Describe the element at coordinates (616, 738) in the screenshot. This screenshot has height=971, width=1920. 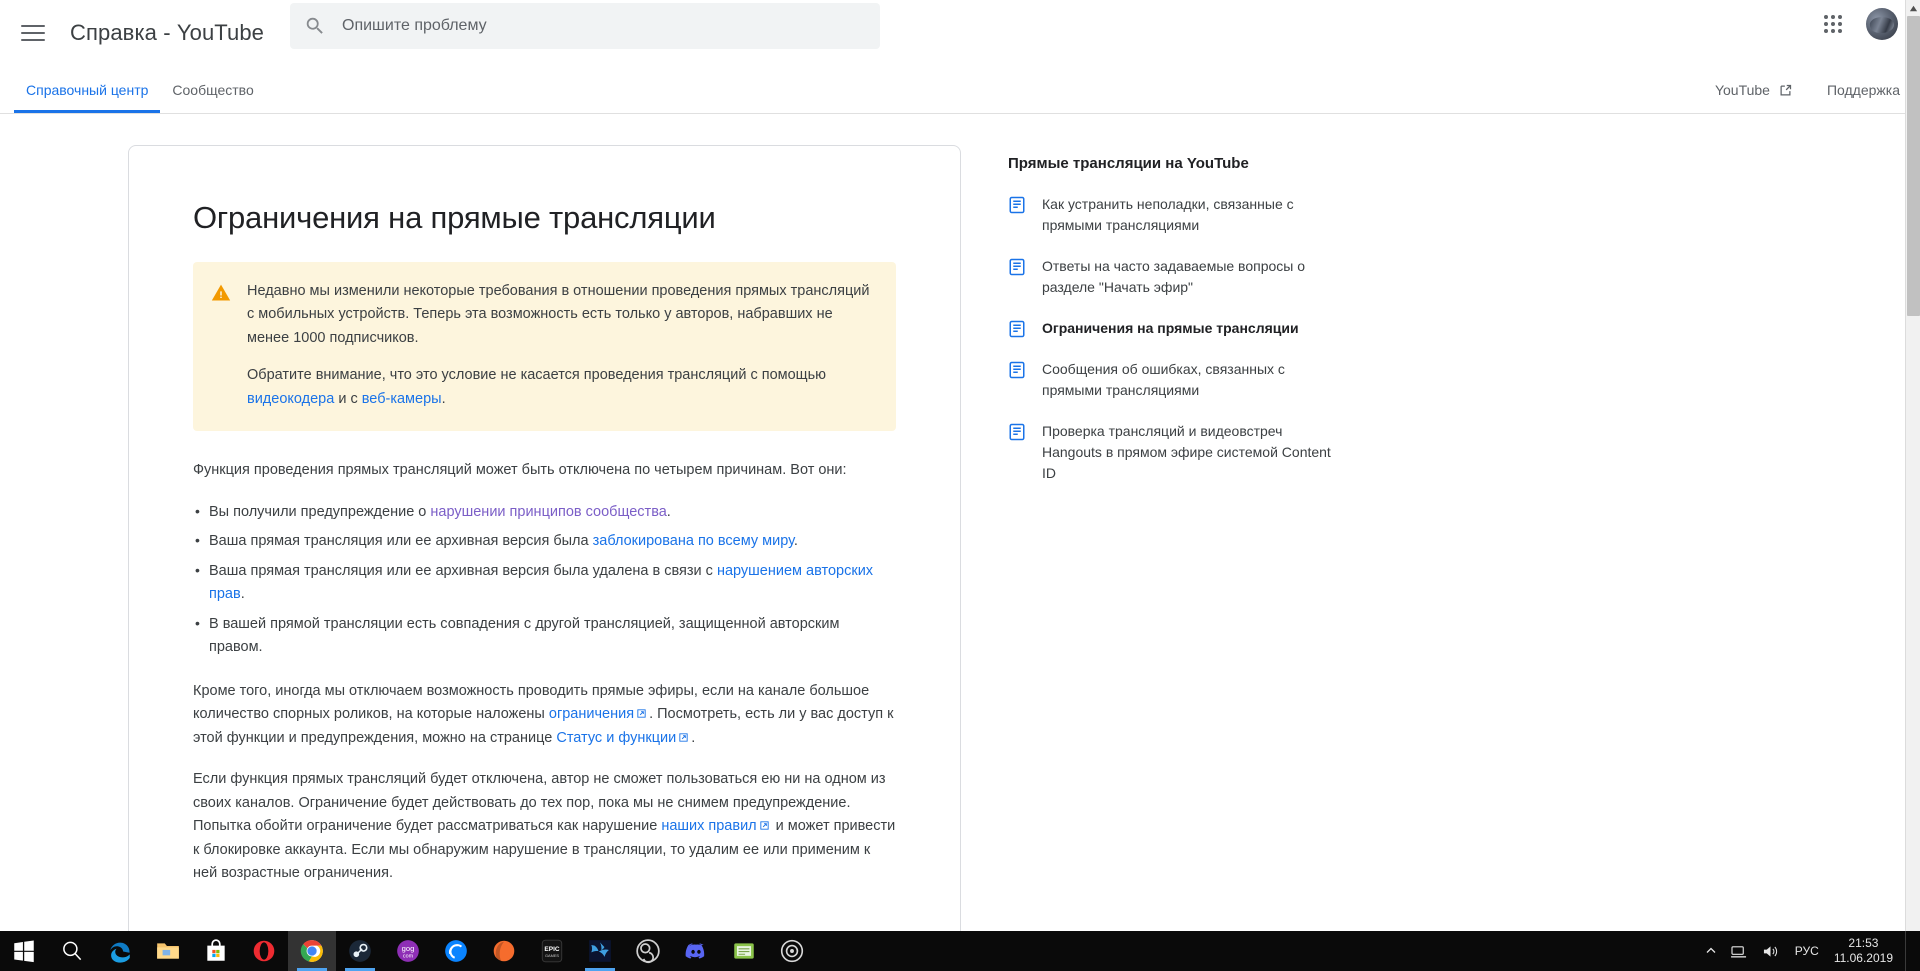
I see `link-status-and-features: Статус и функции` at that location.